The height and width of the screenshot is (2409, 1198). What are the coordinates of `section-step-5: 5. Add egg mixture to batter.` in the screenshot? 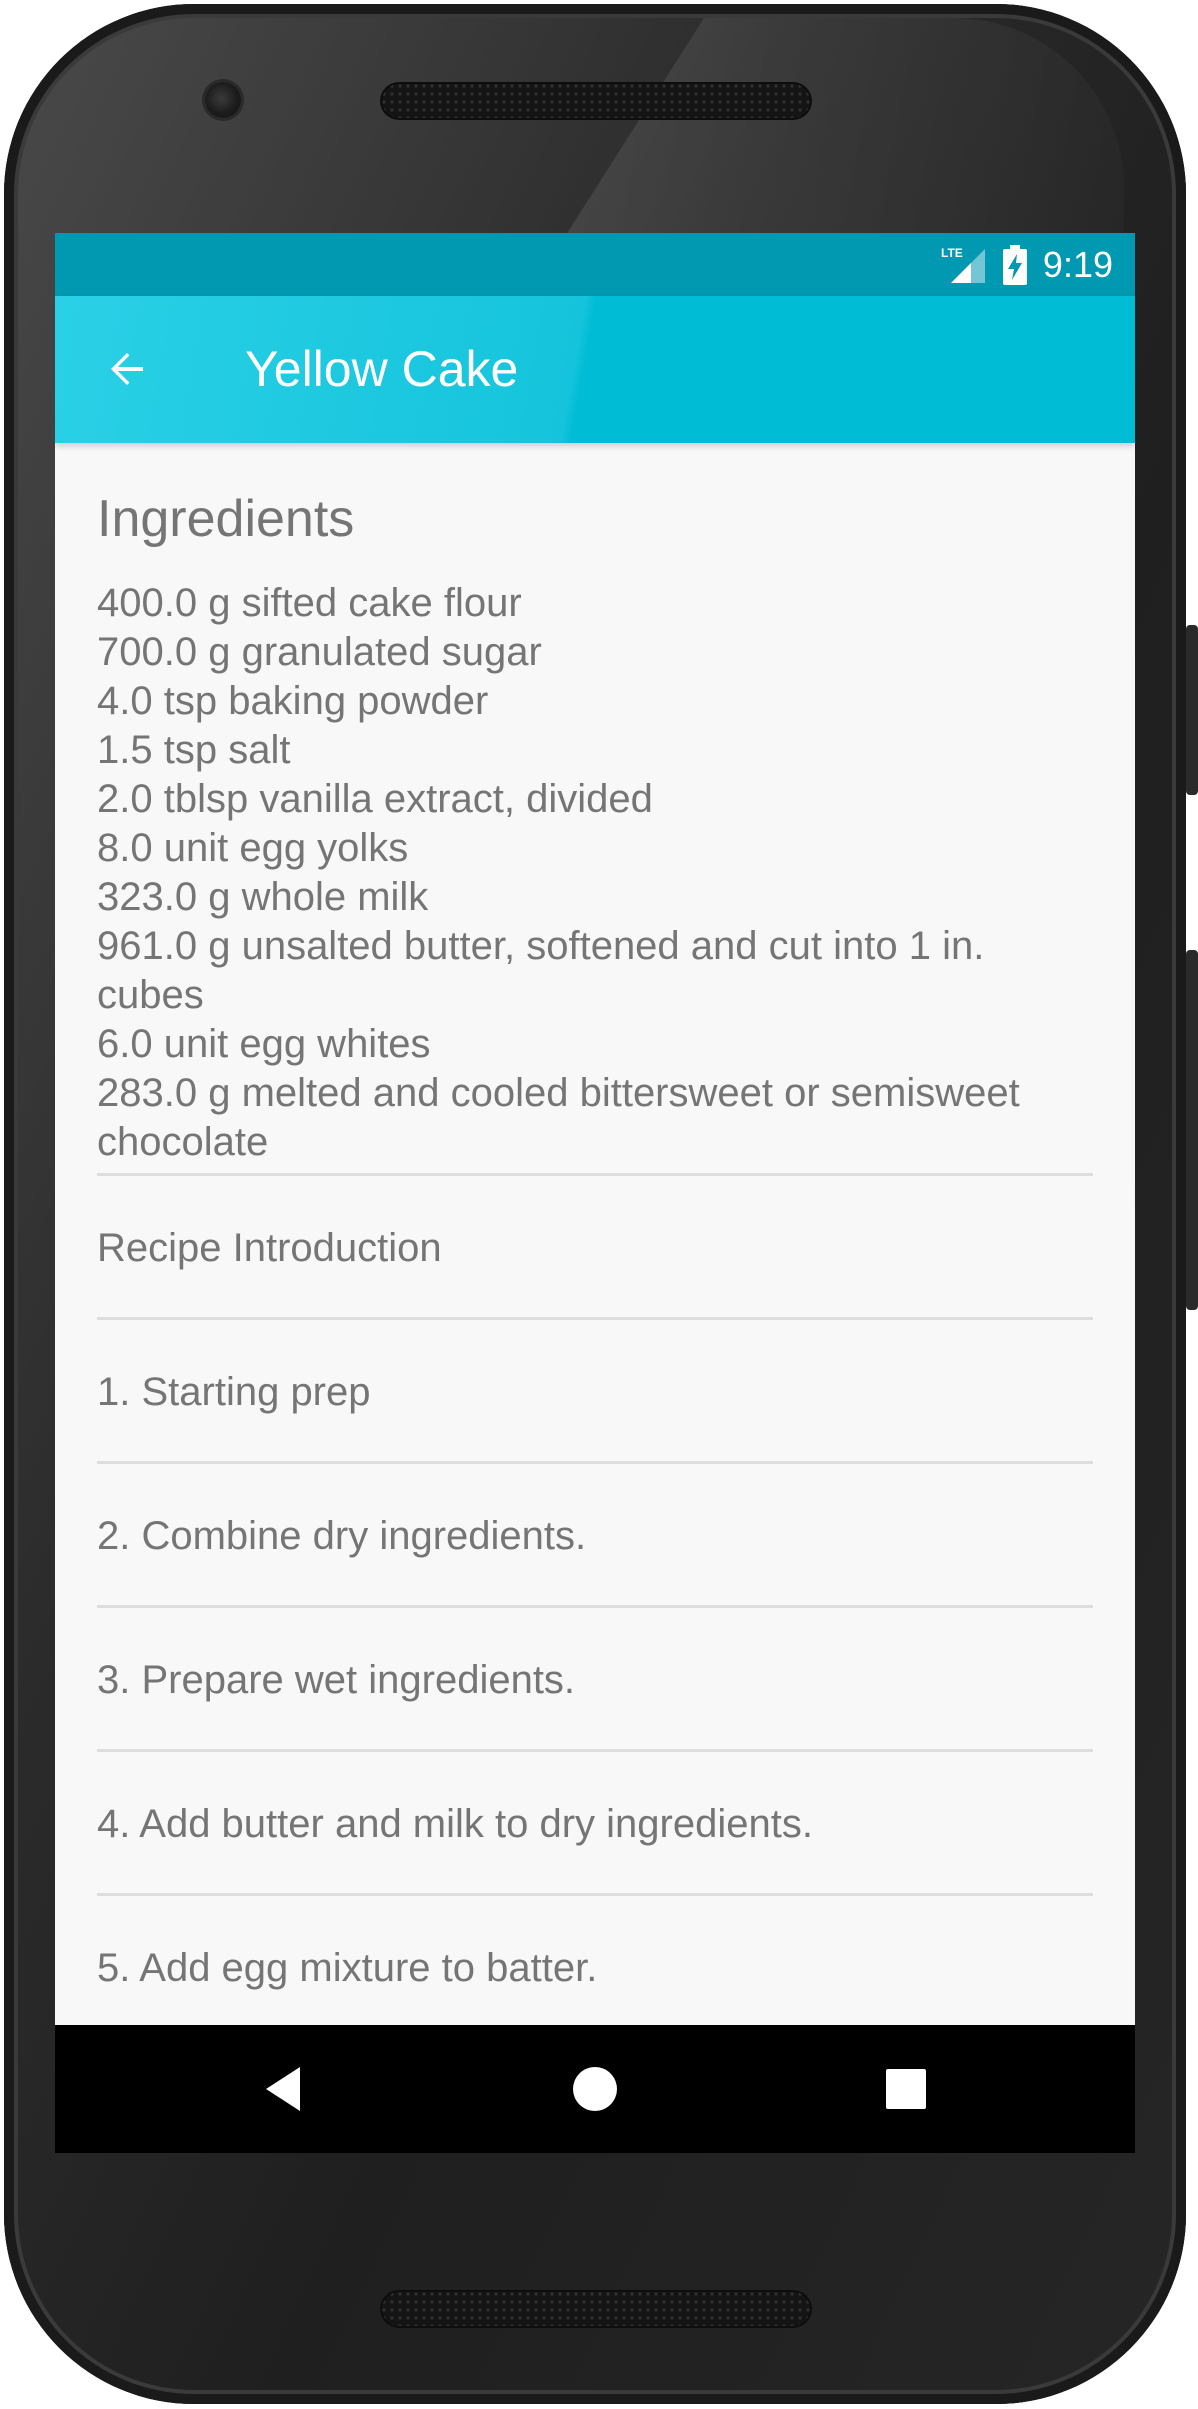 It's located at (595, 1959).